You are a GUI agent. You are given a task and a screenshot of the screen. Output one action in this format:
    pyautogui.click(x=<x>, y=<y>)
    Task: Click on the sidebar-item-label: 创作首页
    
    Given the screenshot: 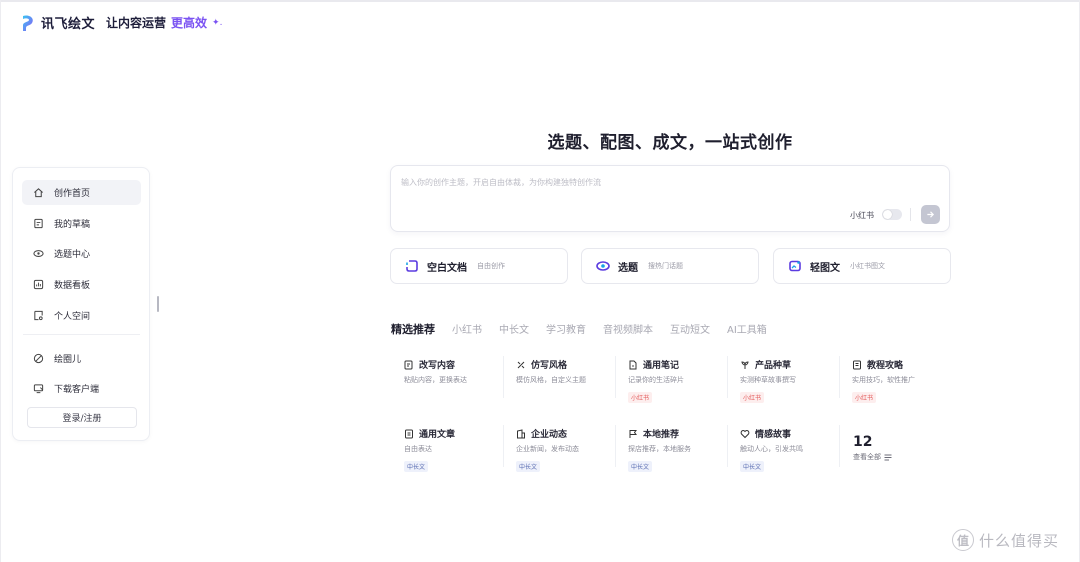 What is the action you would take?
    pyautogui.click(x=72, y=194)
    